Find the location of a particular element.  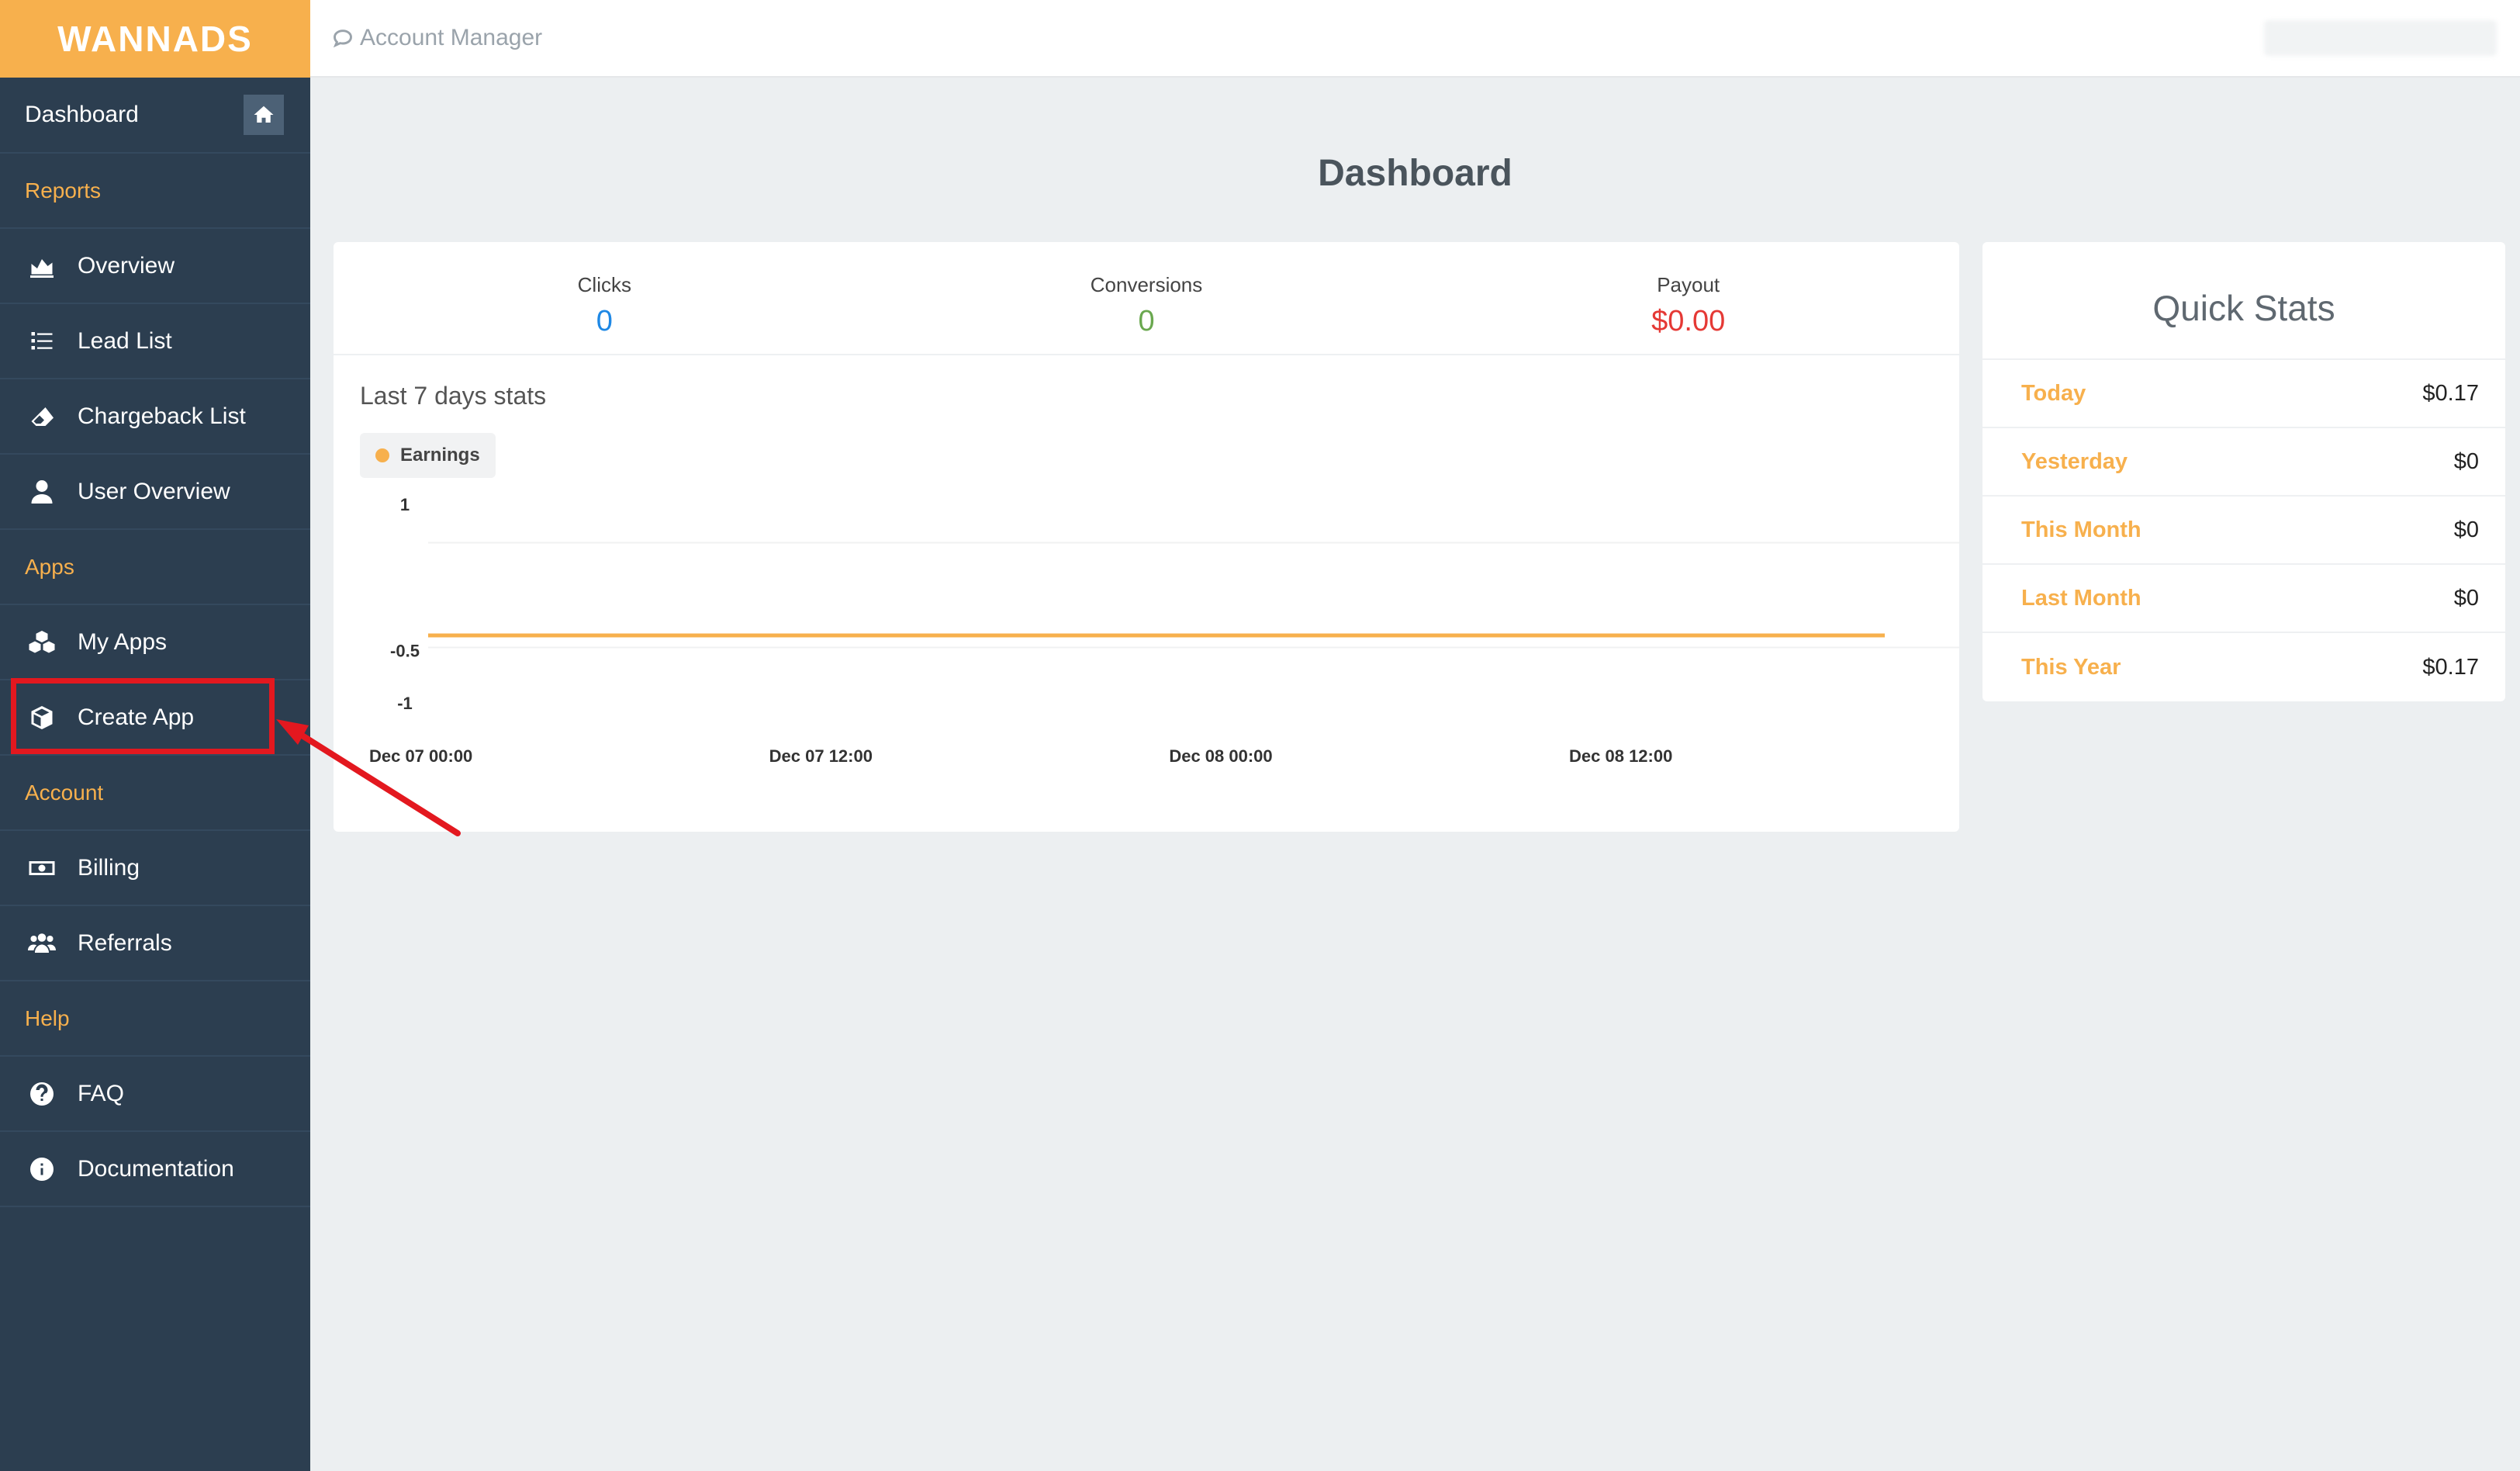

section-reports: Reports is located at coordinates (155, 191).